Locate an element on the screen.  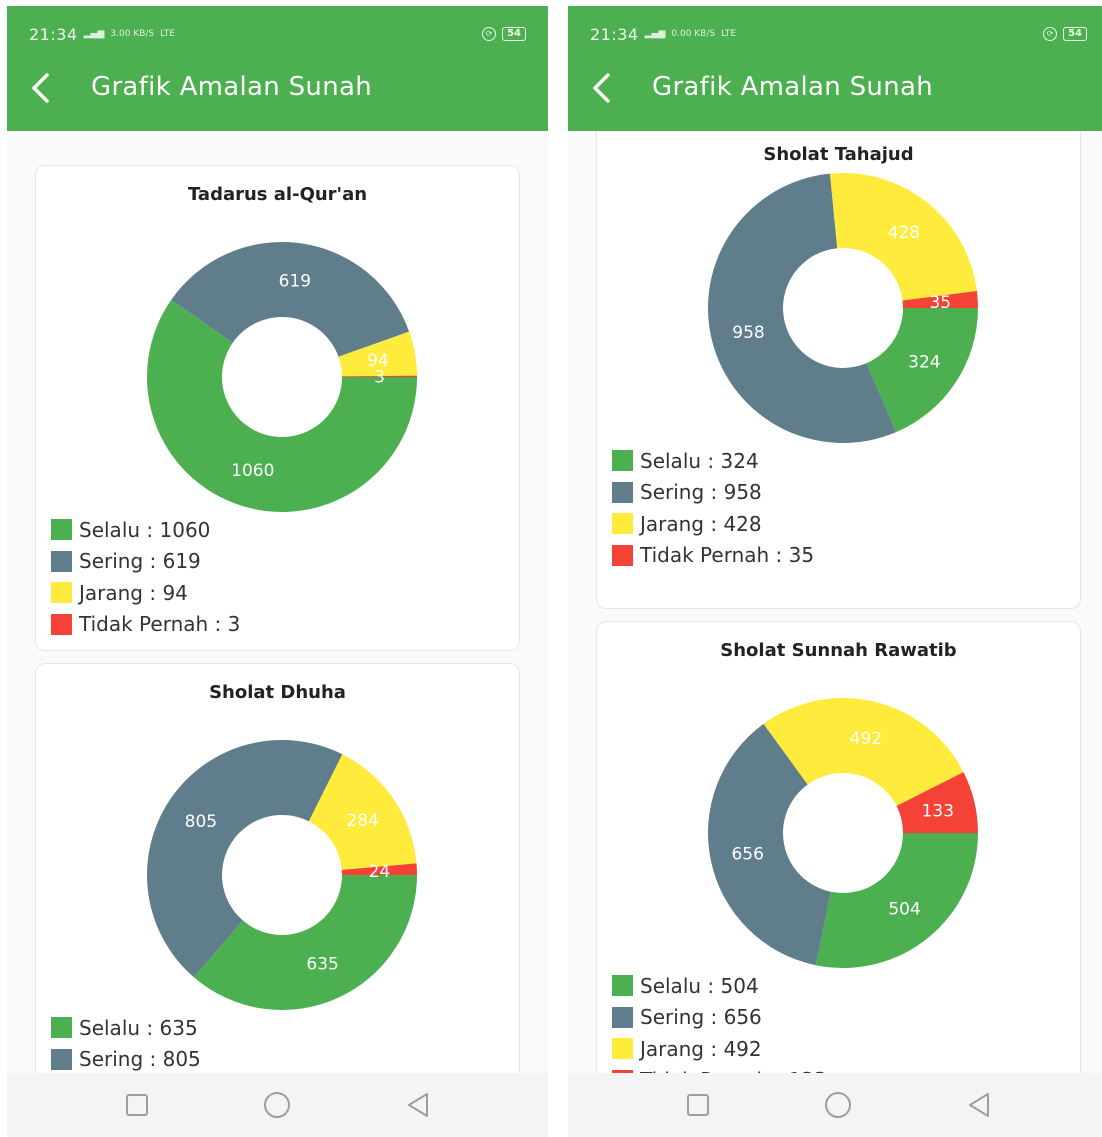
legend-item-sering: Sering : 619 is located at coordinates (145, 562).